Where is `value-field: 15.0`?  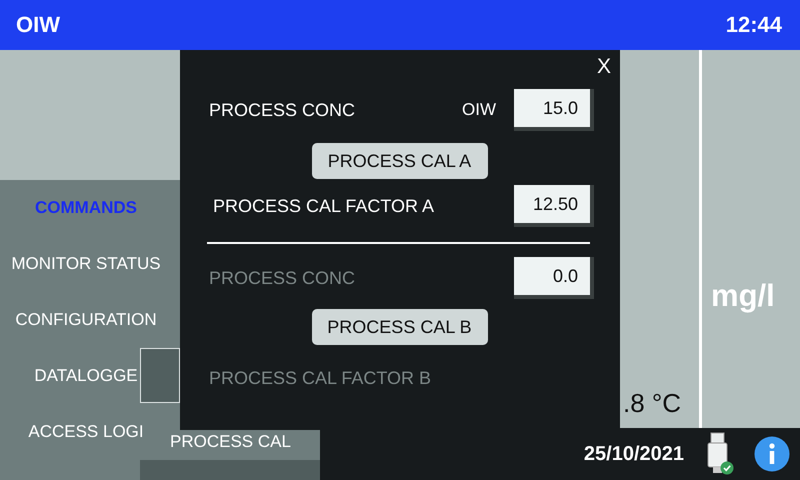 value-field: 15.0 is located at coordinates (554, 110).